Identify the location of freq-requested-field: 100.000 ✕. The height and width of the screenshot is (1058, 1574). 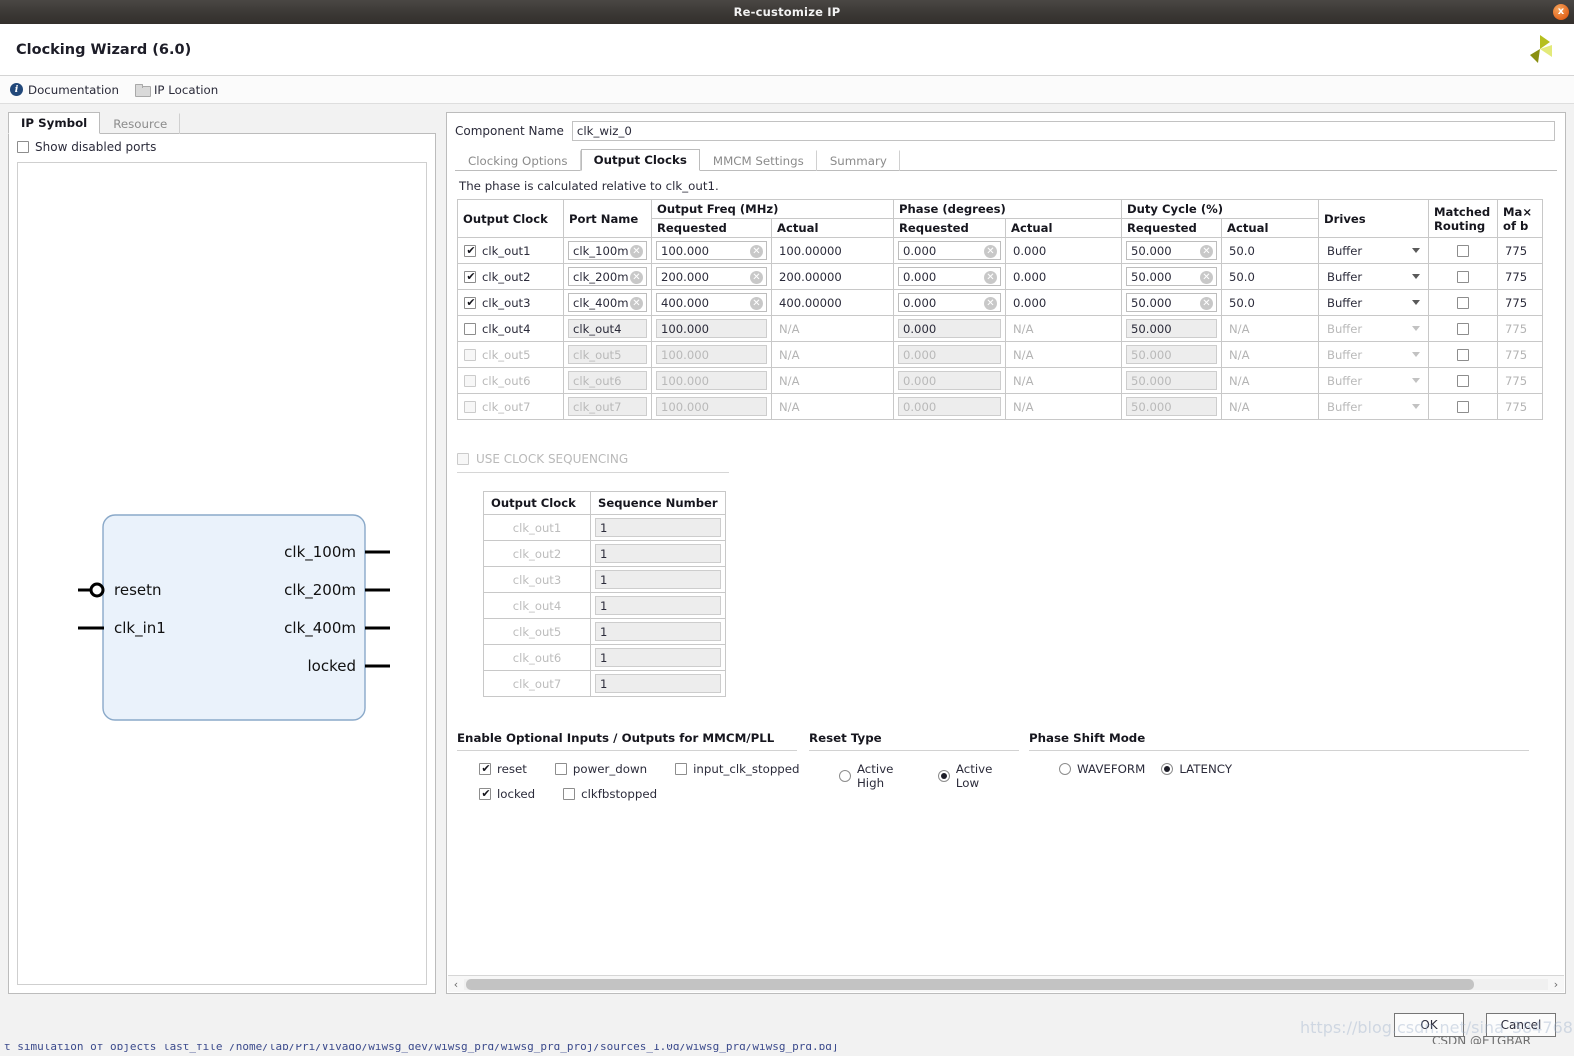
(711, 250).